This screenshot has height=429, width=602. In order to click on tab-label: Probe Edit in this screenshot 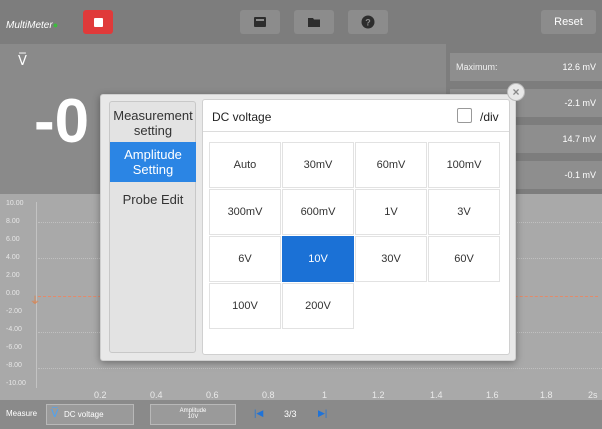, I will do `click(153, 199)`.